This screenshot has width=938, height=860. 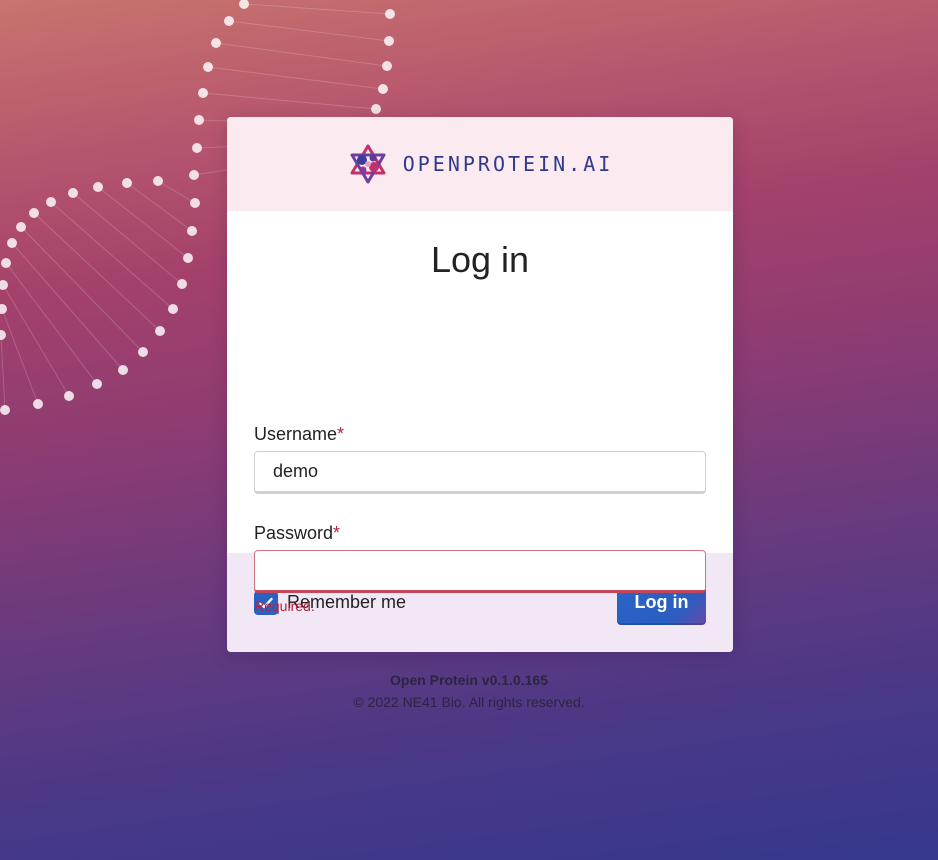 I want to click on password-label: Password*, so click(x=297, y=533).